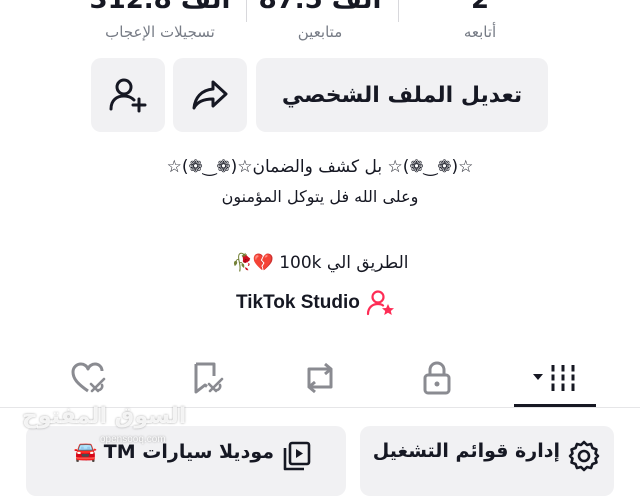 The height and width of the screenshot is (496, 640). What do you see at coordinates (160, 32) in the screenshot?
I see `likes-label: تسجيلات الإعجاب` at bounding box center [160, 32].